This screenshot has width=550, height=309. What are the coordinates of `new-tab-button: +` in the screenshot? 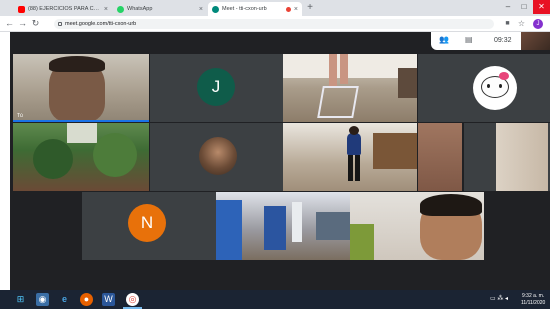 It's located at (310, 8).